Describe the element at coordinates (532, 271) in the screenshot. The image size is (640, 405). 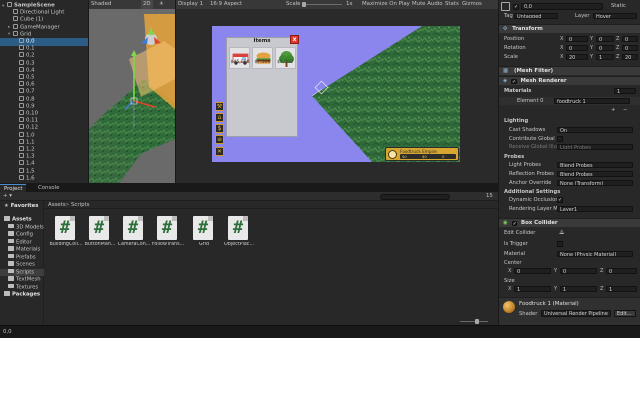
I see `center-x-field: 0` at that location.